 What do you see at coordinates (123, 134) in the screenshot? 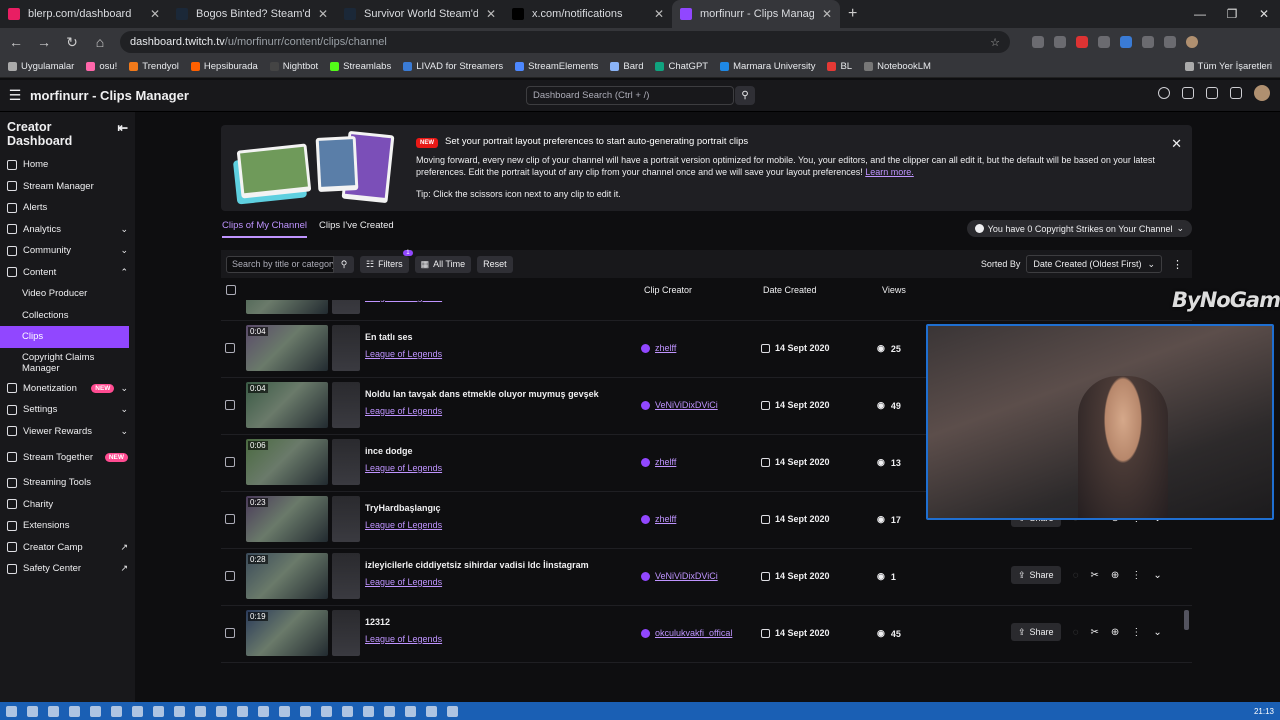
I see `collapse-sidebar-icon: ⇤` at bounding box center [123, 134].